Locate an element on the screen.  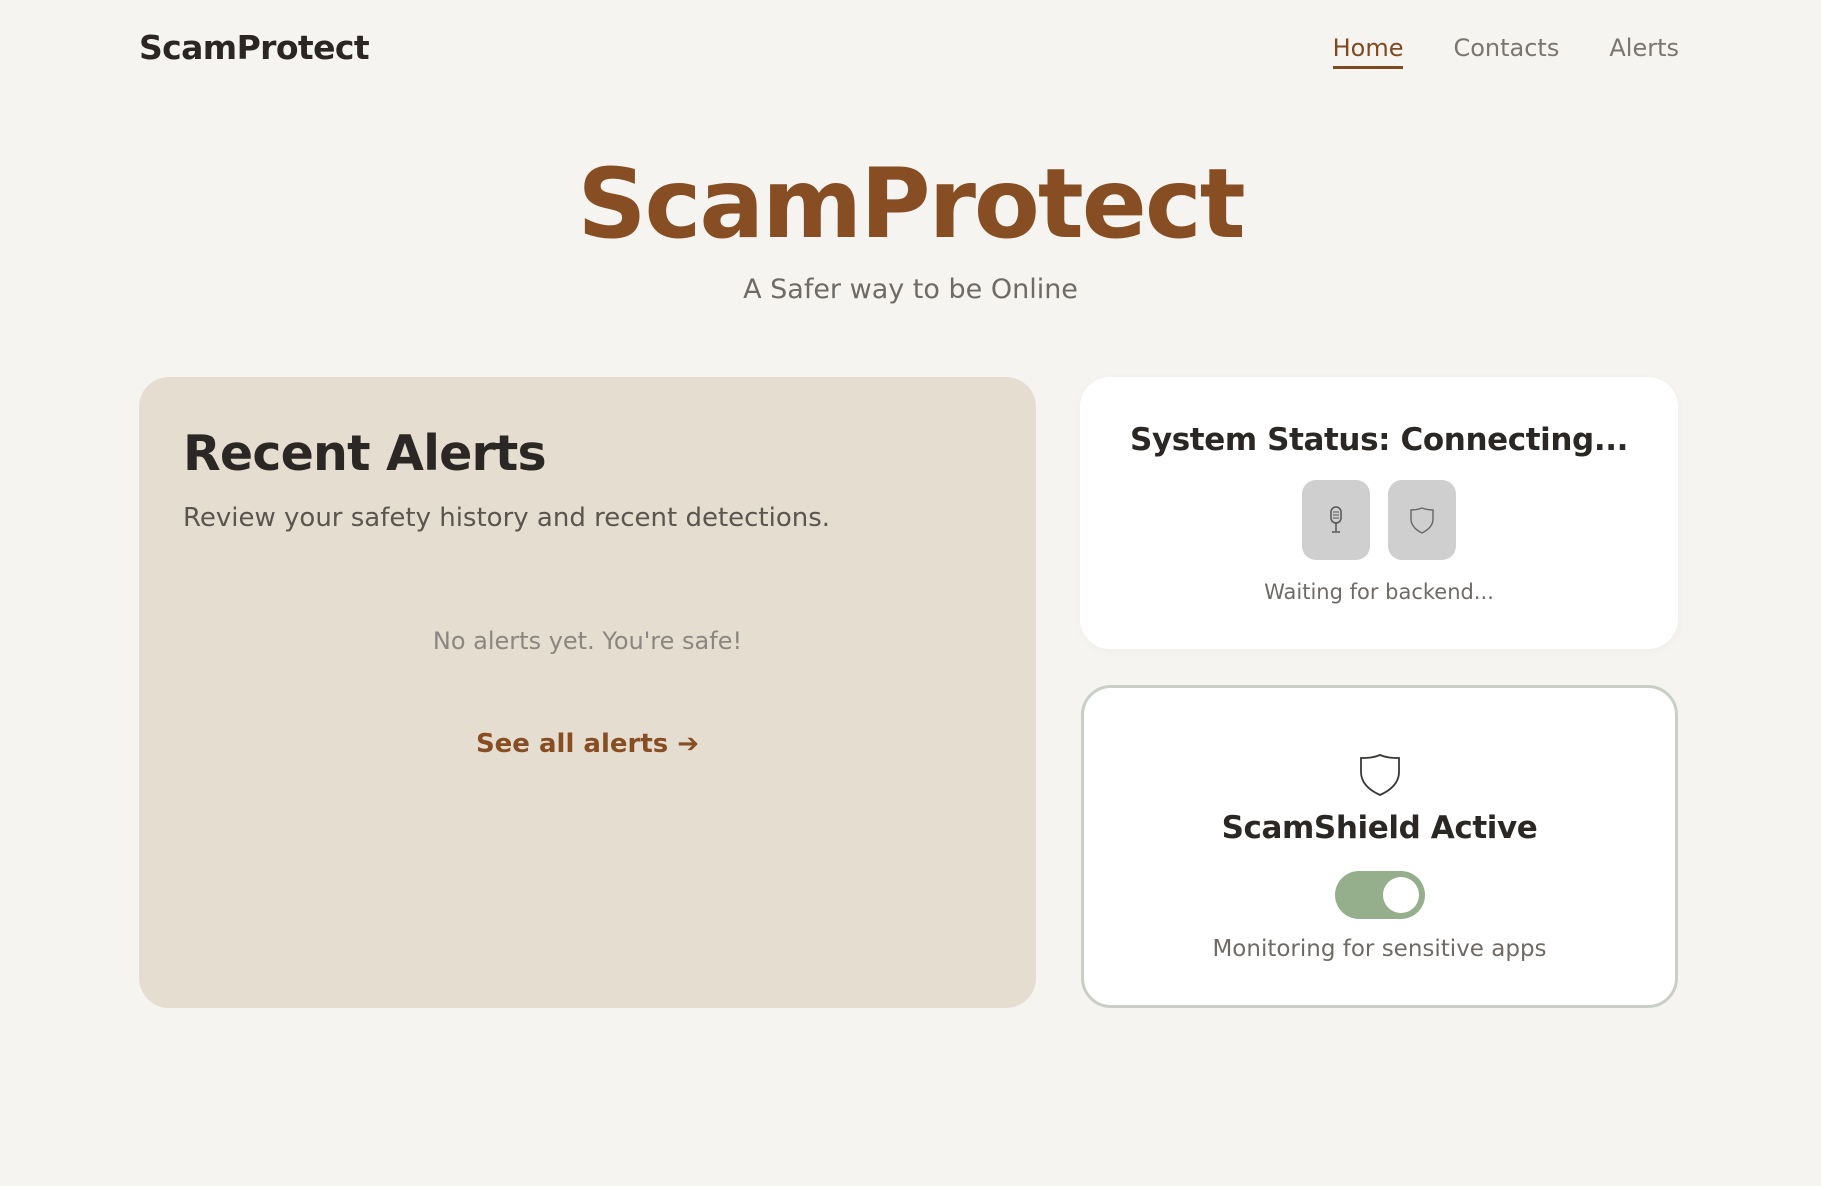
toggle-knob is located at coordinates (1401, 895).